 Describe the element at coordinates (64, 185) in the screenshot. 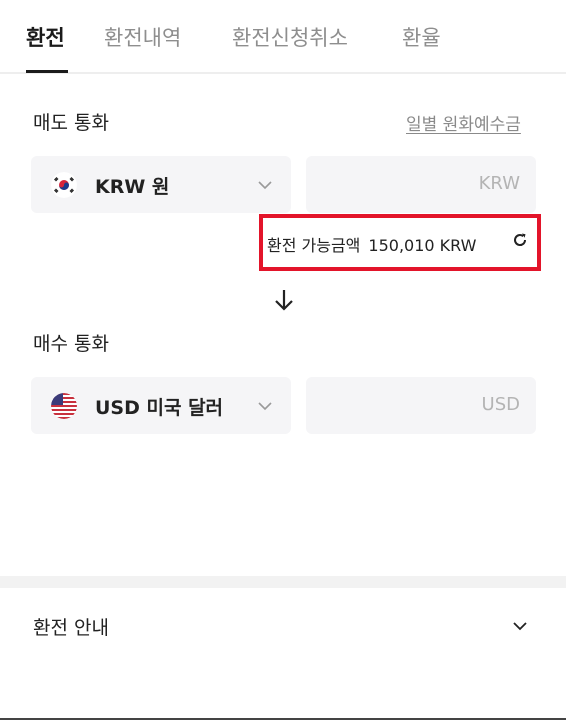

I see `korea-flag-icon` at that location.